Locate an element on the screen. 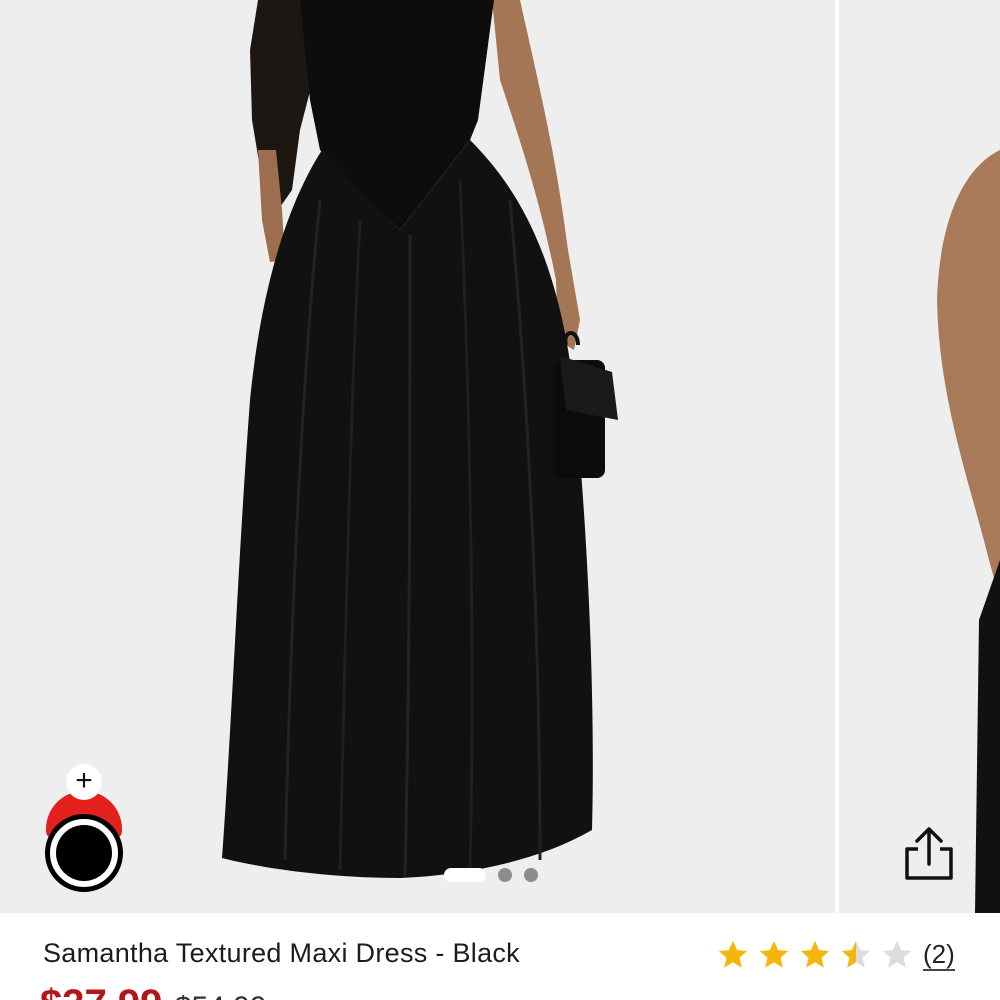 Image resolution: width=1000 pixels, height=1000 pixels. star-empty-icon is located at coordinates (897, 954).